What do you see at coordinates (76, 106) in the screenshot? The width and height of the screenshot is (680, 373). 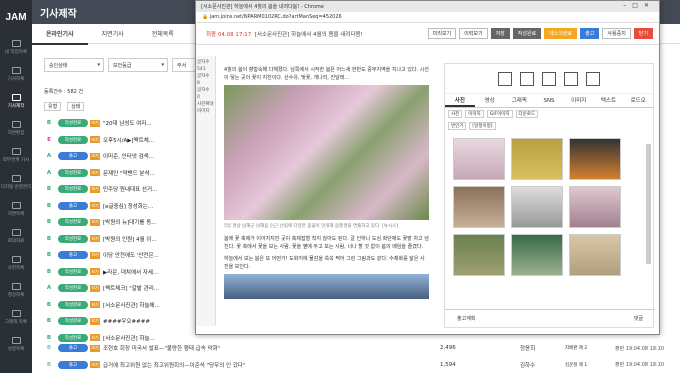 I see `col-status: 상태` at bounding box center [76, 106].